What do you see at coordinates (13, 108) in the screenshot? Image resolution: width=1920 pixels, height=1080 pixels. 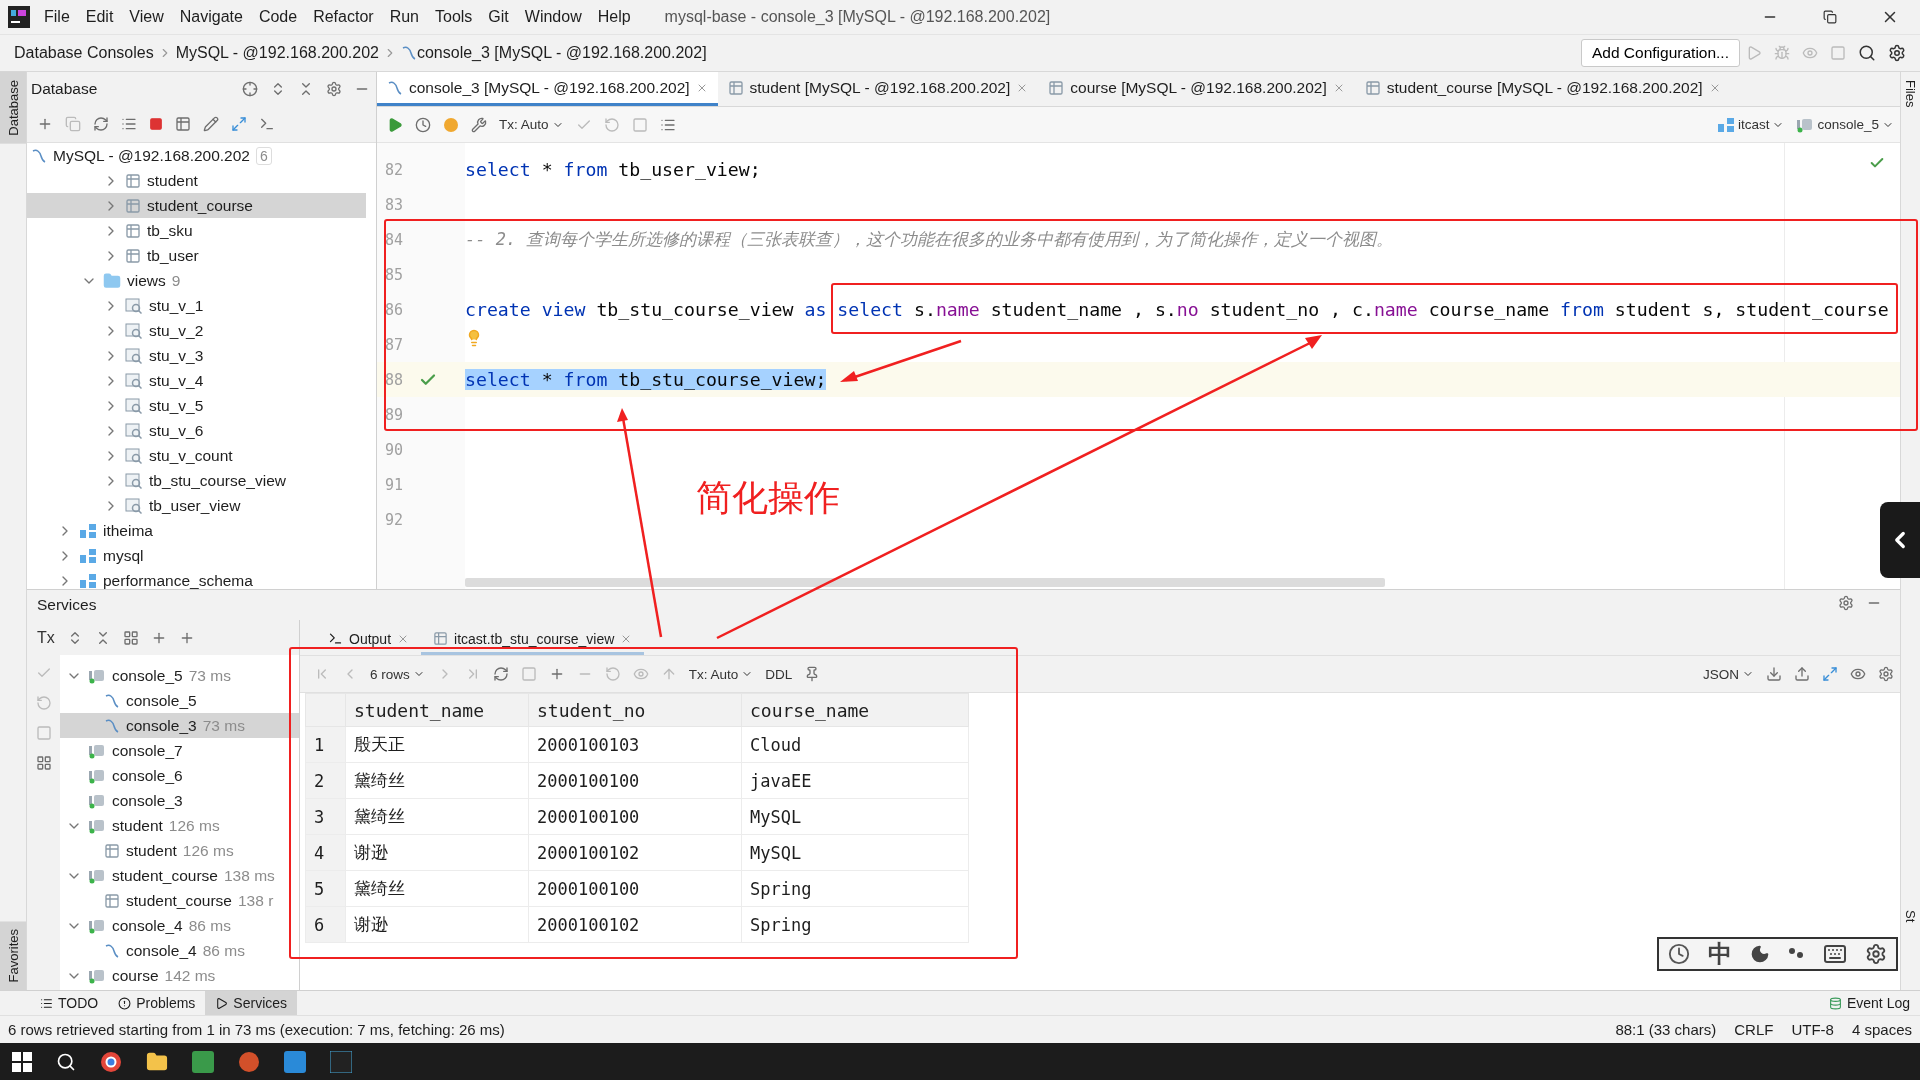 I see `database-side-tab: Database` at bounding box center [13, 108].